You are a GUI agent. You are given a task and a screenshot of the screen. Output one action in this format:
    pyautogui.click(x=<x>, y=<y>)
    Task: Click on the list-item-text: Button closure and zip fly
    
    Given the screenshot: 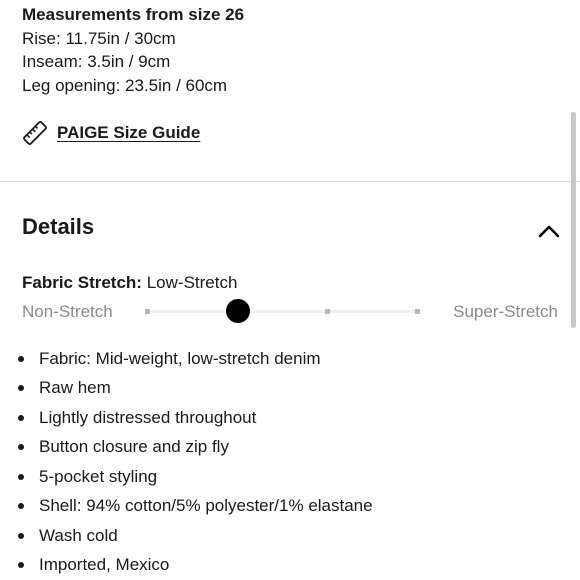 What is the action you would take?
    pyautogui.click(x=134, y=447)
    